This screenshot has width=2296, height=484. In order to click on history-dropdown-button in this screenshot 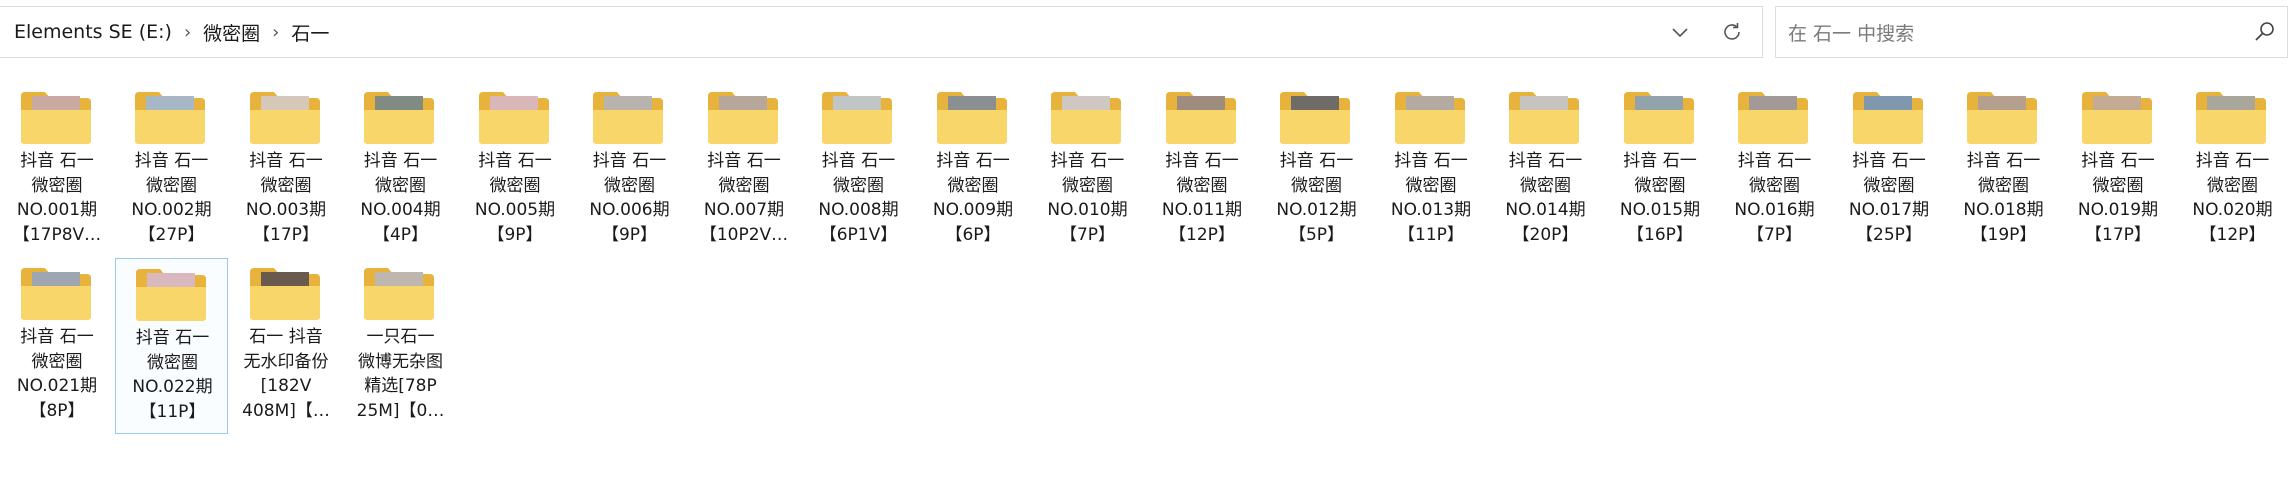, I will do `click(1680, 32)`.